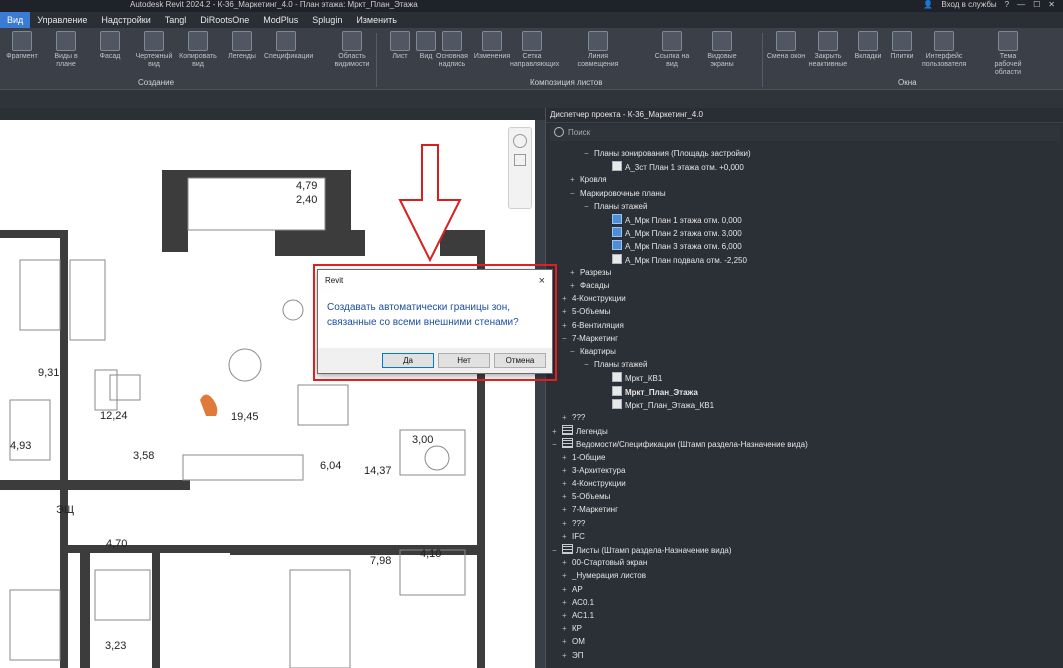 This screenshot has width=1063, height=668. Describe the element at coordinates (805, 133) in the screenshot. I see `project-browser-search: Поиск` at that location.